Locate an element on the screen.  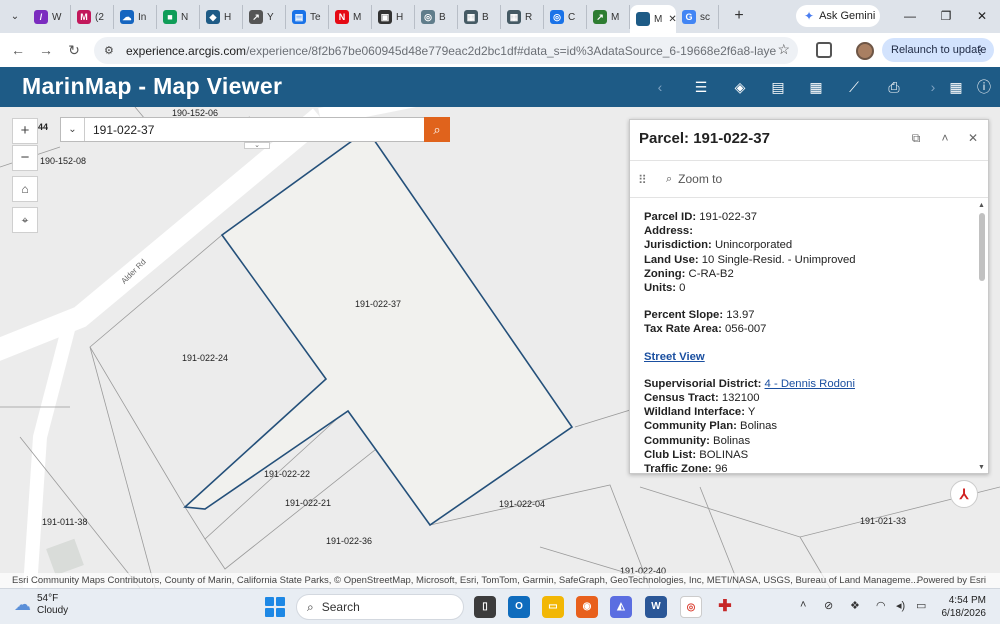
weather-condition: Cloudy is located at coordinates (53, 610).